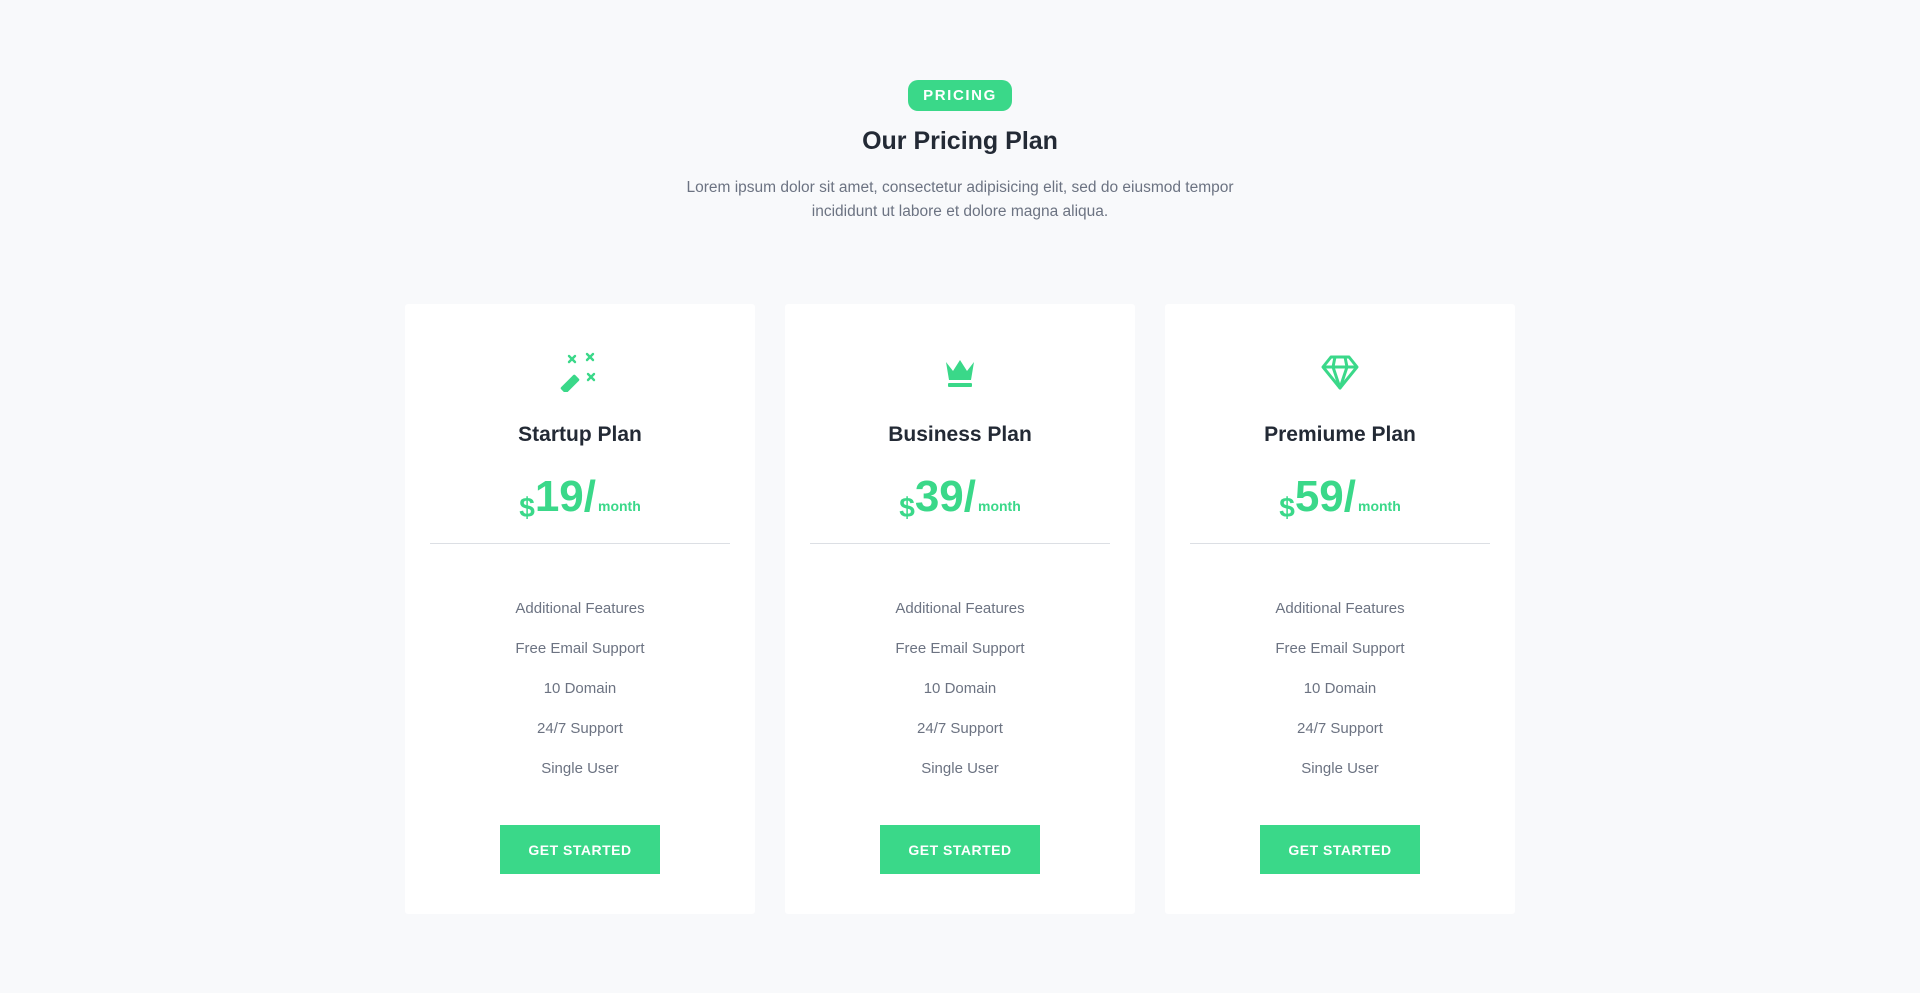 The height and width of the screenshot is (993, 1920). I want to click on section-title: Our Pricing Plan, so click(960, 141).